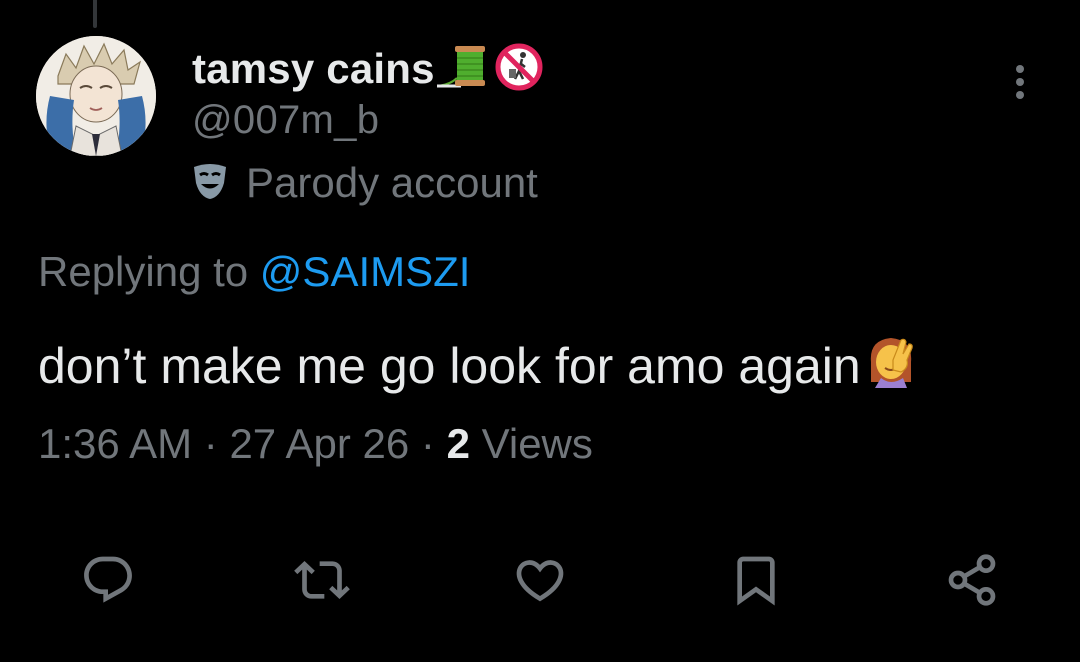 The width and height of the screenshot is (1080, 662). I want to click on like-icon, so click(540, 581).